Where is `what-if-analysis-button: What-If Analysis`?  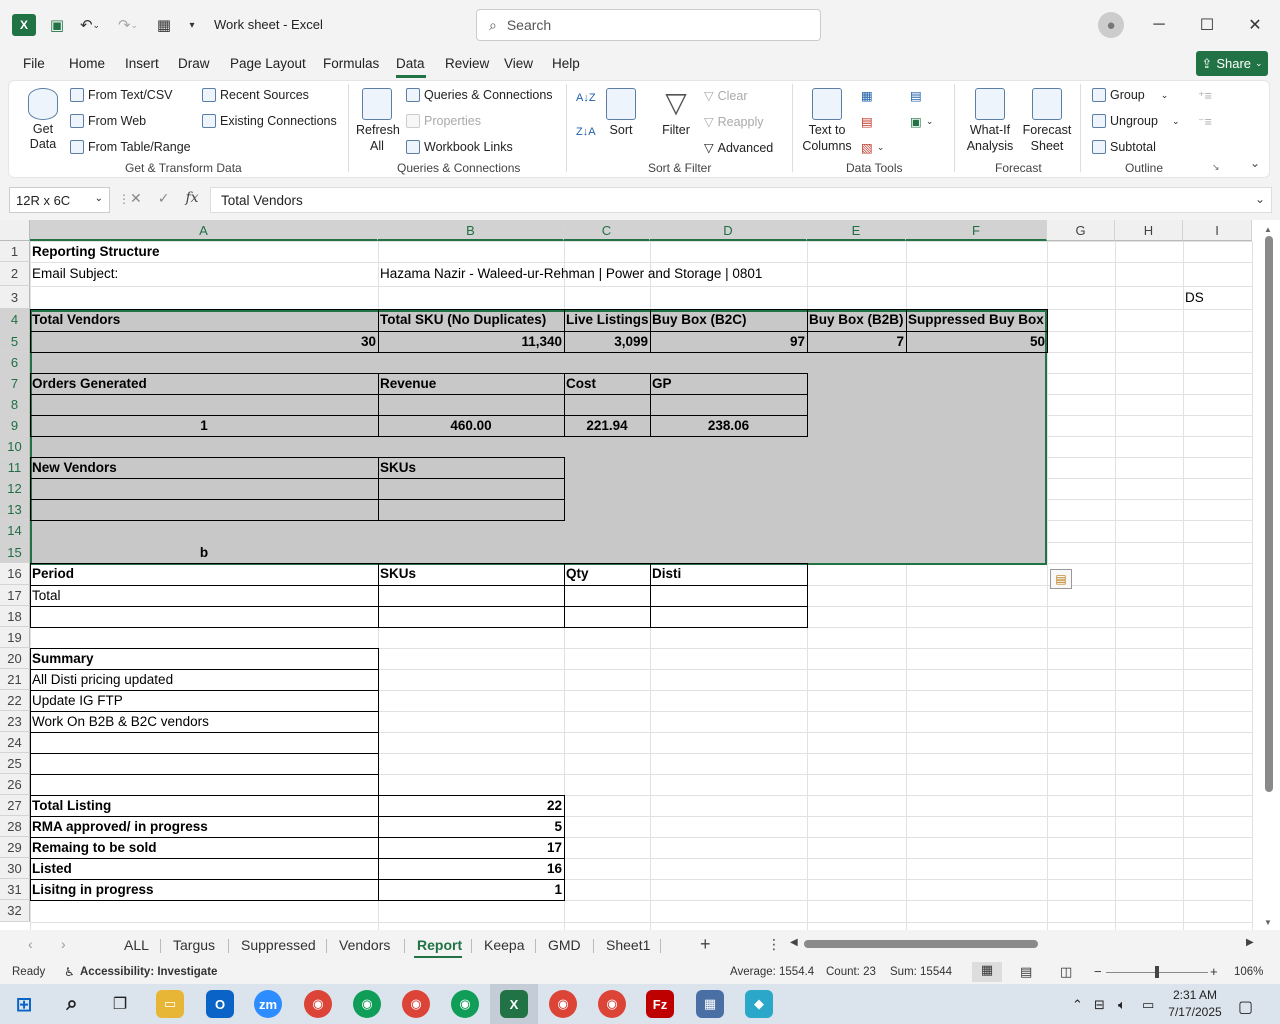
what-if-analysis-button: What-If Analysis is located at coordinates (990, 121).